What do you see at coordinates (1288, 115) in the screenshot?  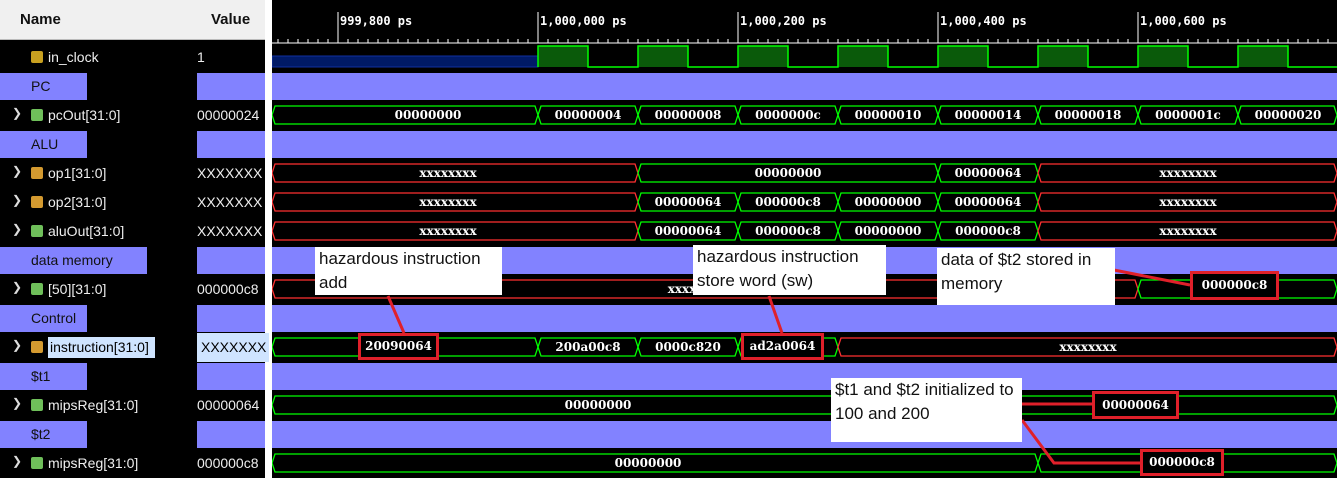 I see `bus-segment-value: 00000020` at bounding box center [1288, 115].